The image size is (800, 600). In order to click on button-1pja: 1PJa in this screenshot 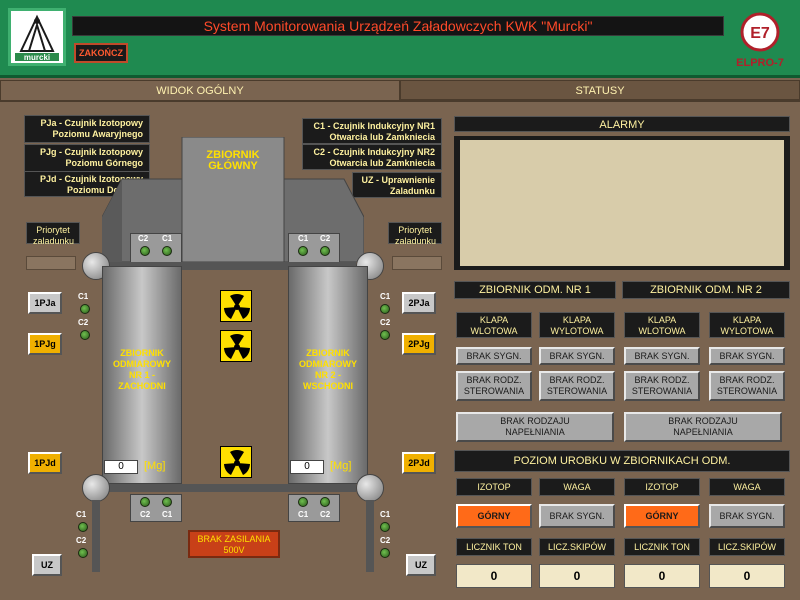, I will do `click(45, 303)`.